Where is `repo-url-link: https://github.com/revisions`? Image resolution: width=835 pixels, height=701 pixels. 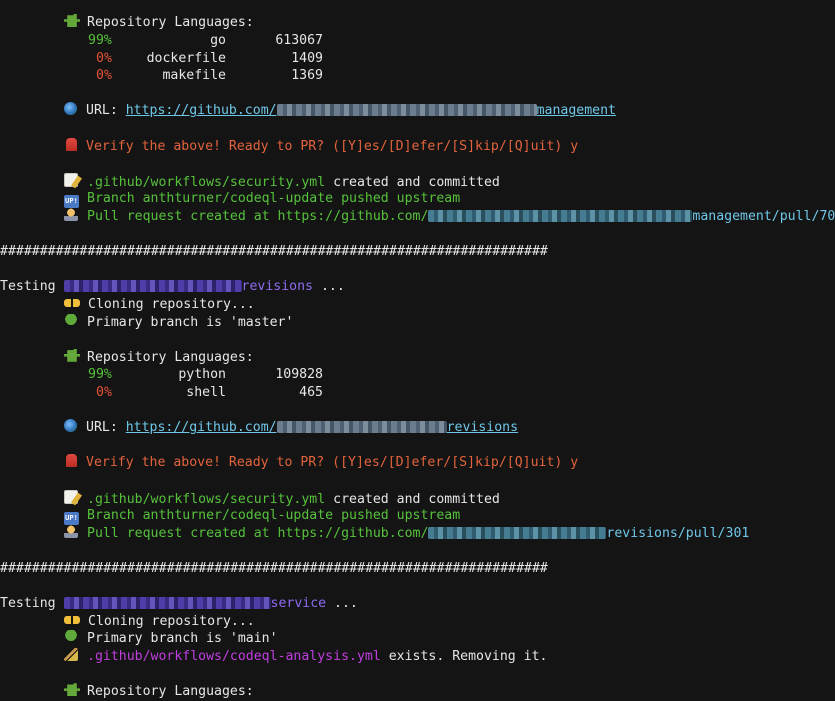 repo-url-link: https://github.com/revisions is located at coordinates (322, 427).